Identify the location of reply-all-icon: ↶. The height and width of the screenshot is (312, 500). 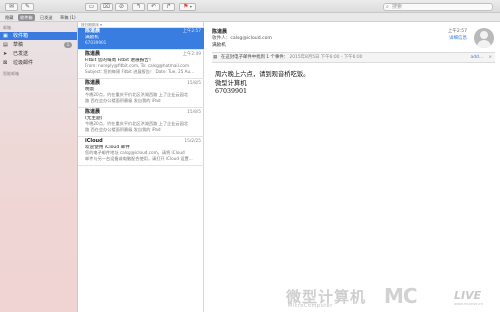
(153, 6).